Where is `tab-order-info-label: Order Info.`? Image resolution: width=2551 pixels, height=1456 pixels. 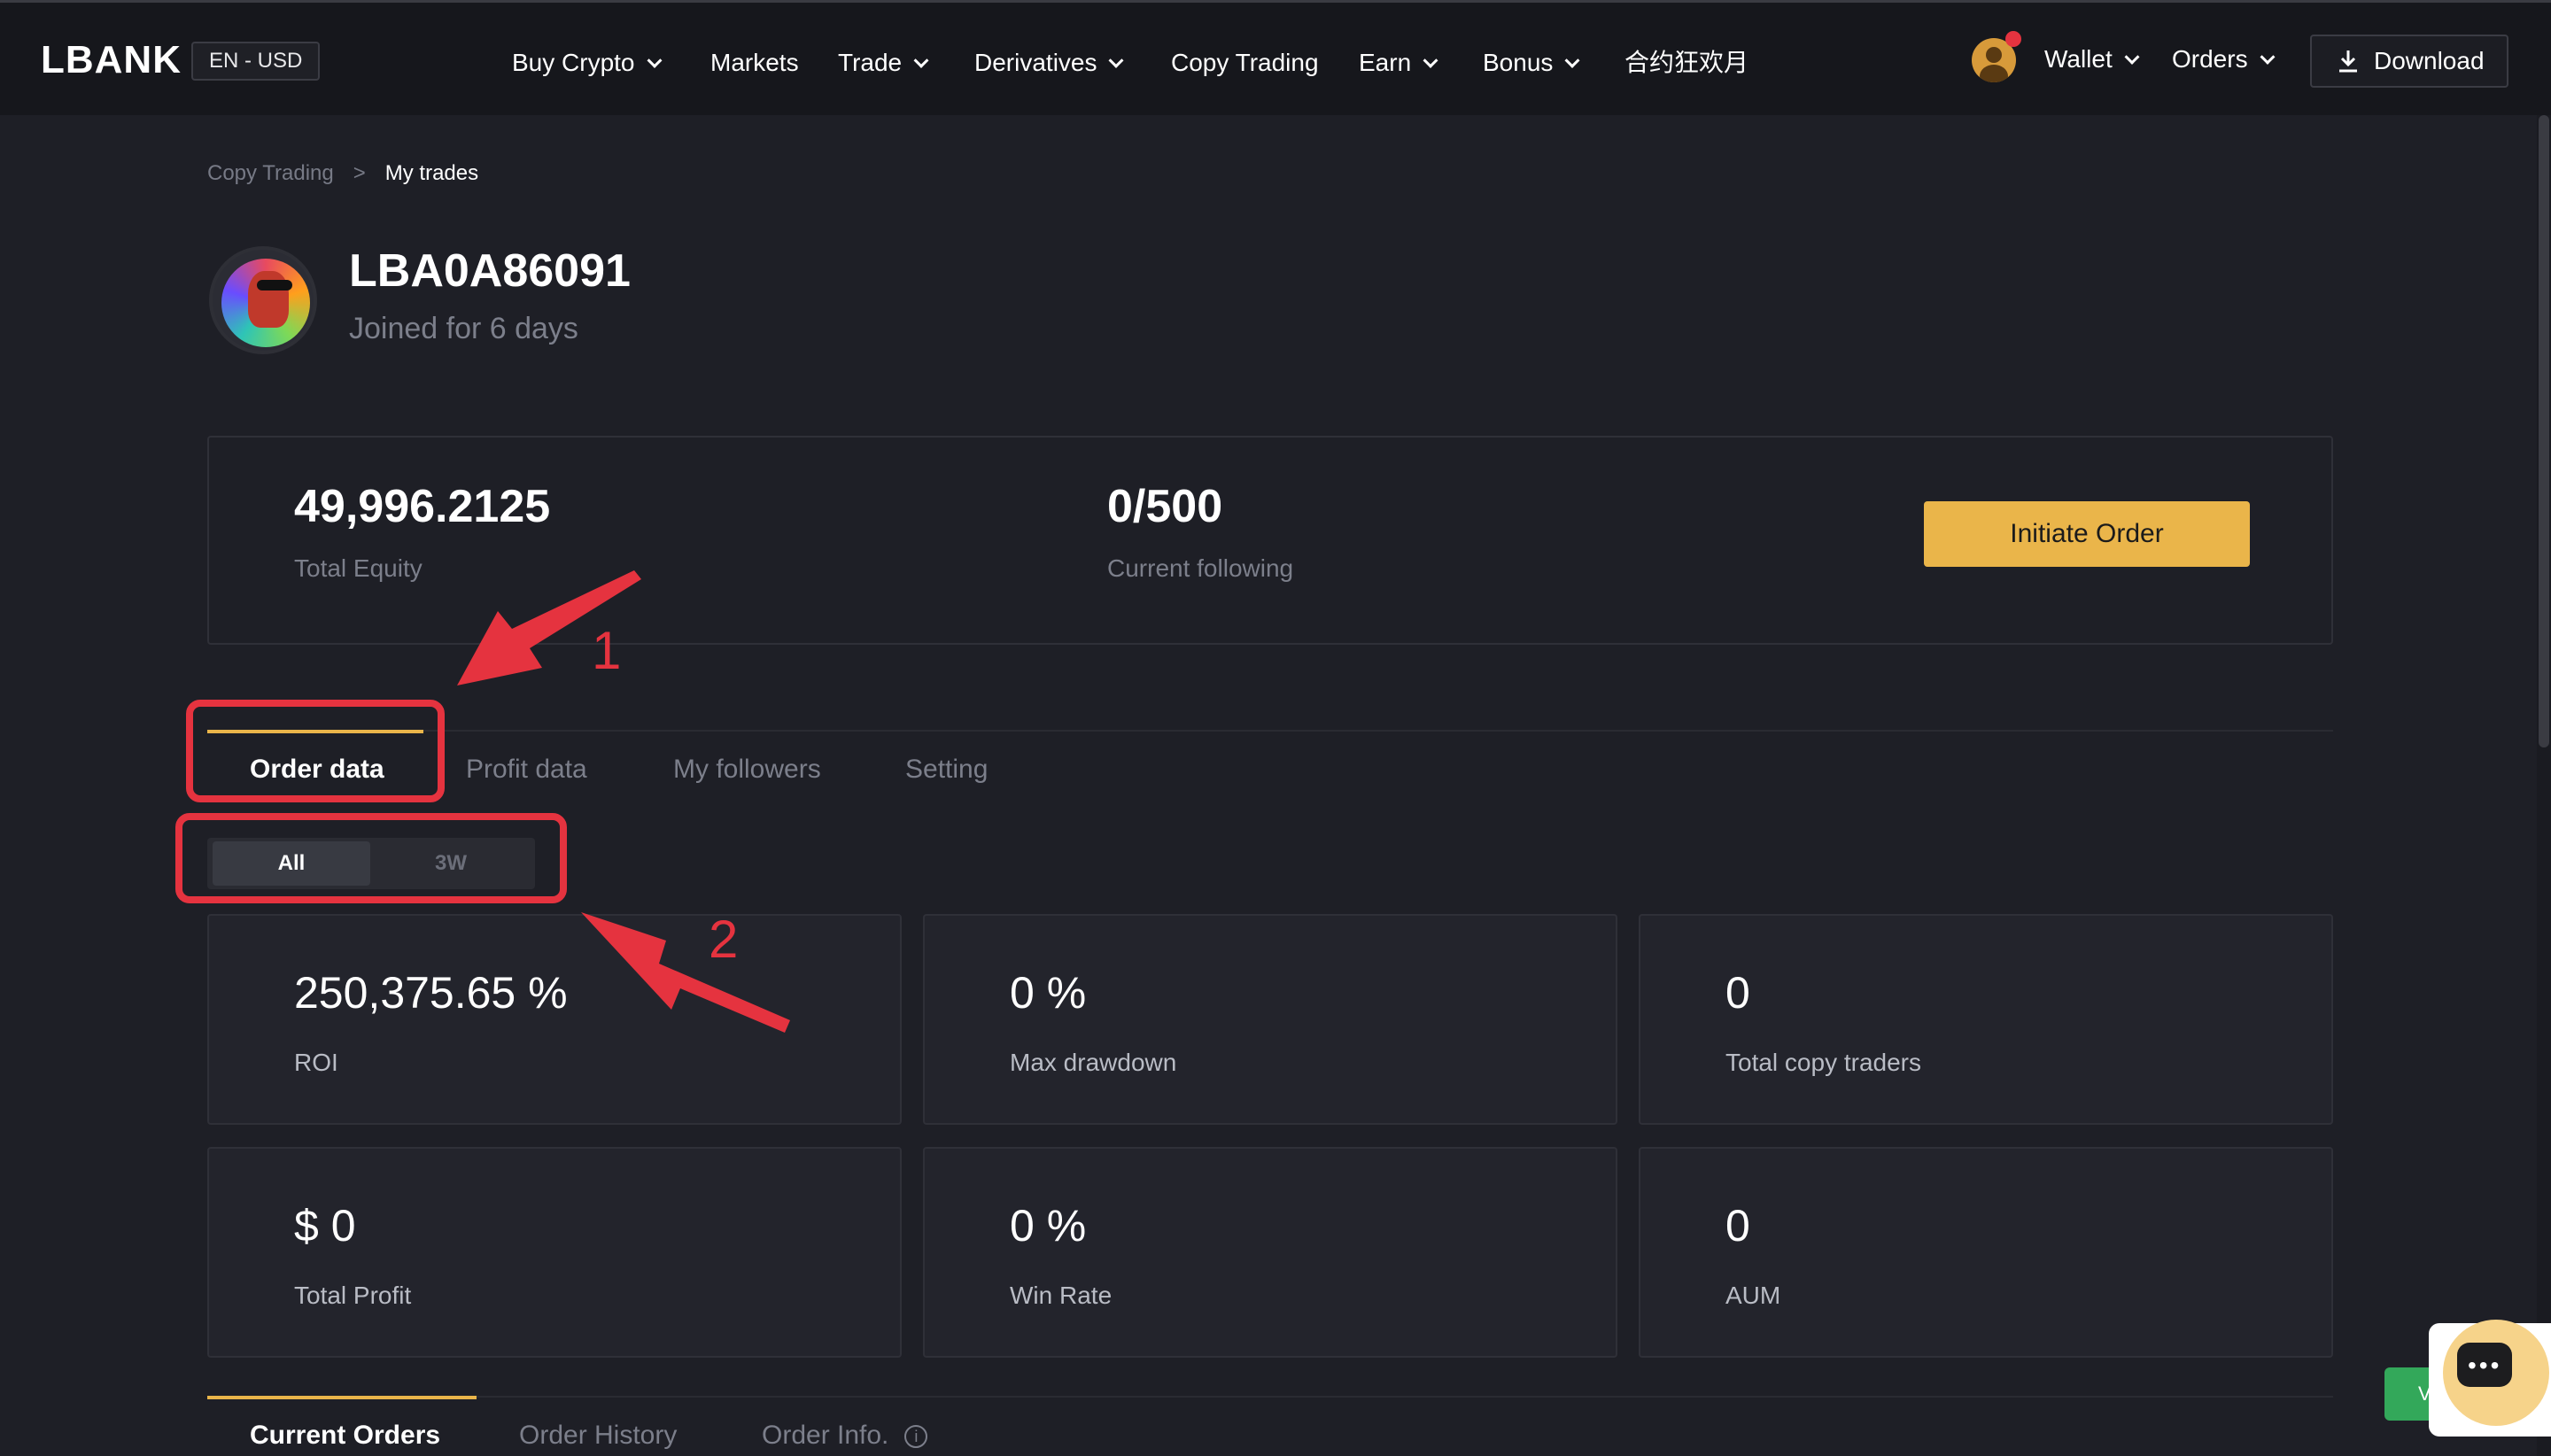
tab-order-info-label: Order Info. is located at coordinates (826, 1436).